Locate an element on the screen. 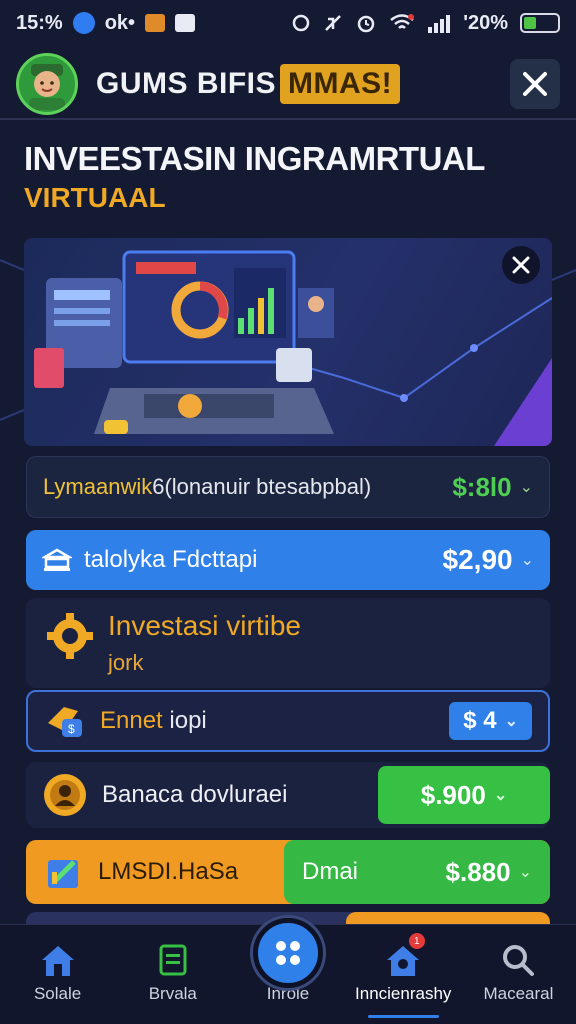 This screenshot has width=576, height=1024. app-title: GUMS BIFIS MMAS! is located at coordinates (248, 84).